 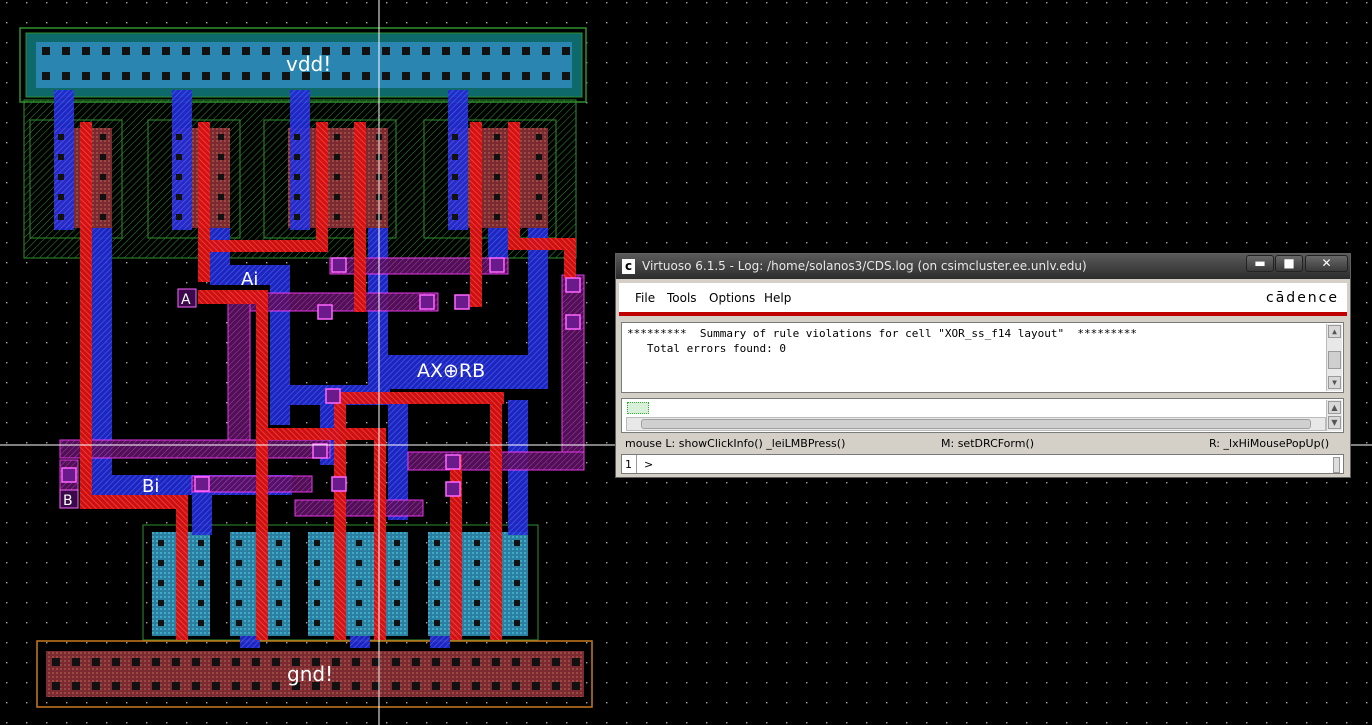 What do you see at coordinates (1334, 331) in the screenshot?
I see `scroll-up-icon: ▲` at bounding box center [1334, 331].